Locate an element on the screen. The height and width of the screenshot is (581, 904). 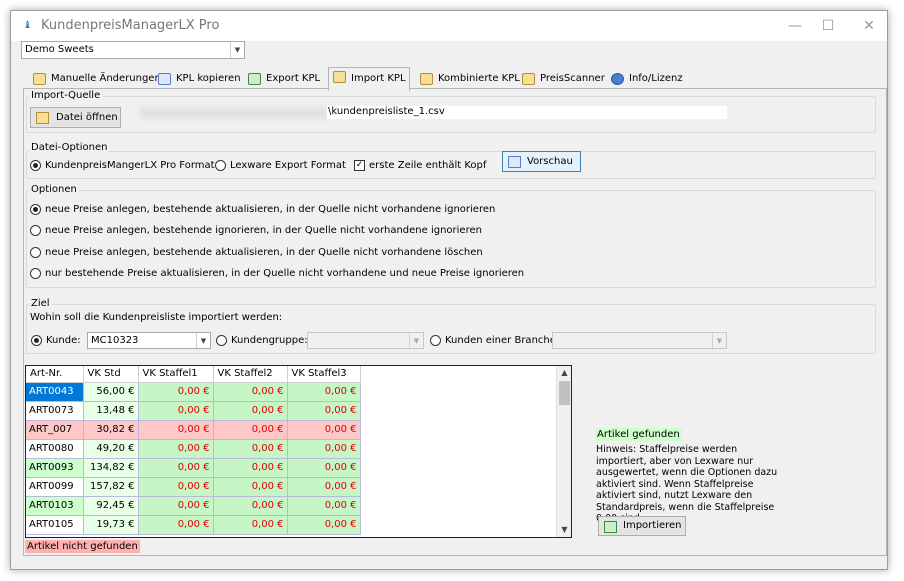
company-select: Demo Sweets ▼ is located at coordinates (133, 50).